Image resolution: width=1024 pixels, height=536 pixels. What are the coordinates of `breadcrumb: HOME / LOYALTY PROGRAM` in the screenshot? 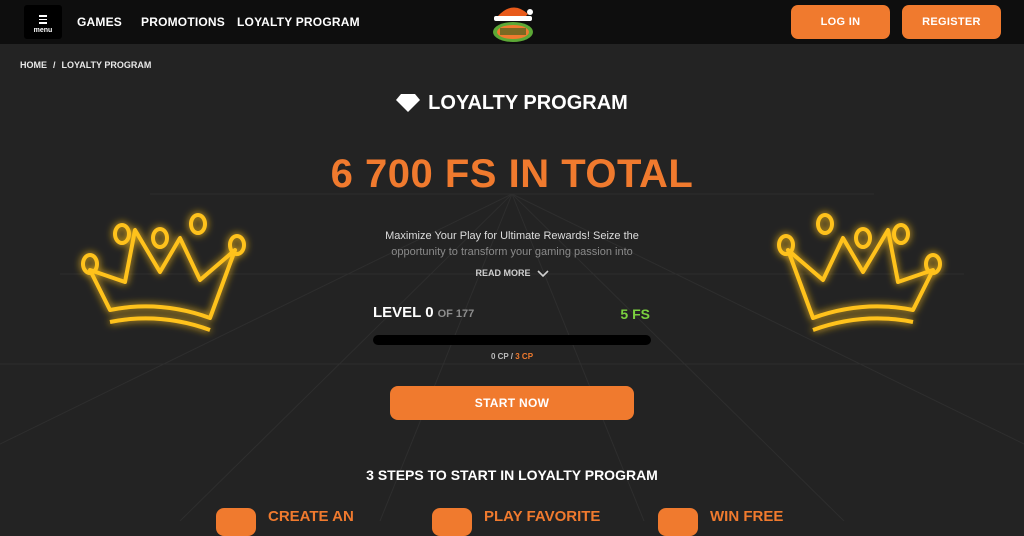 It's located at (85, 65).